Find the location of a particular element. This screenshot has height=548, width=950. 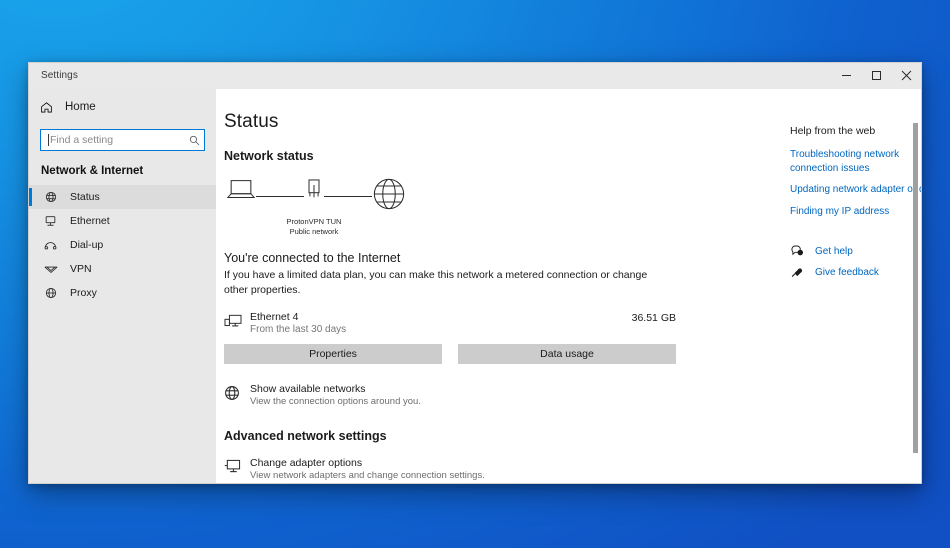

diagram-adapter: ProtonVPN TUN Public network is located at coordinates (314, 206).